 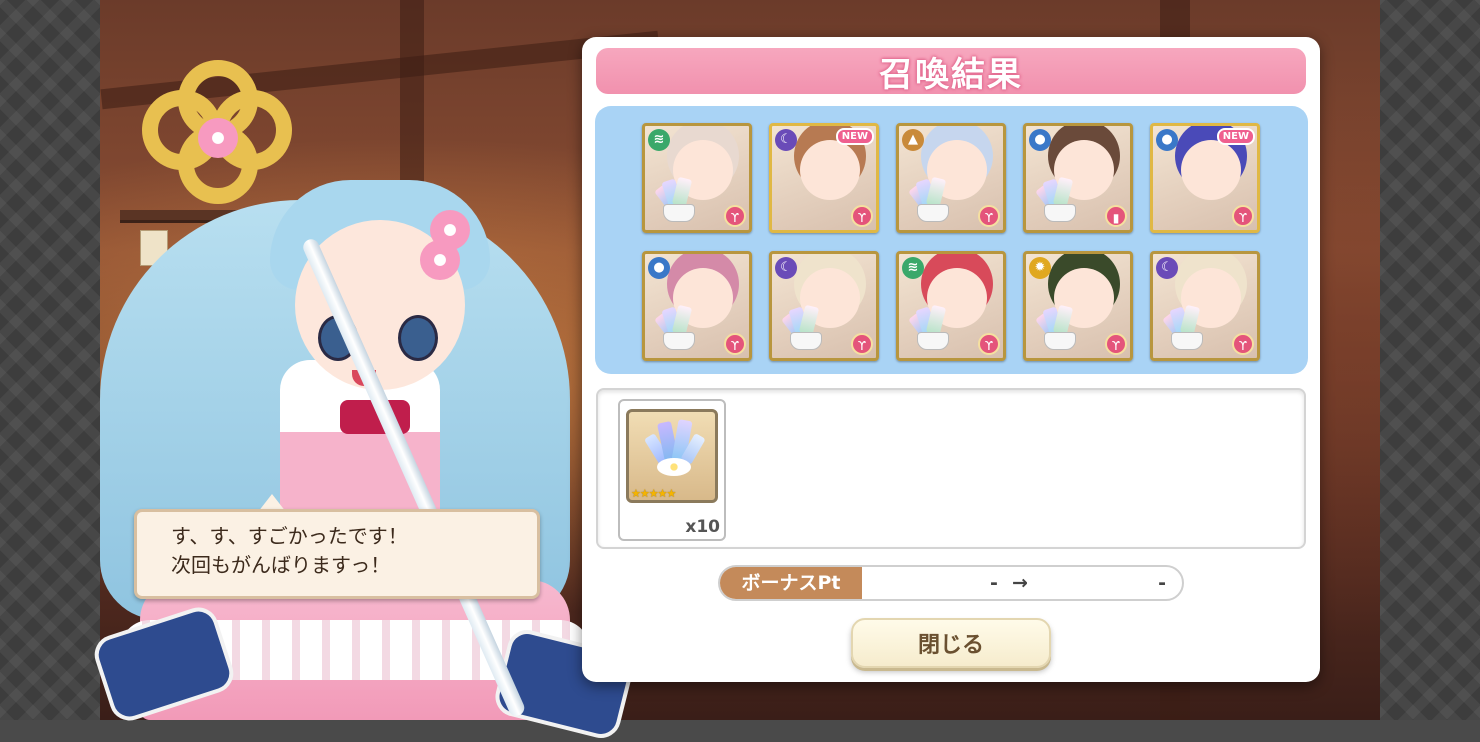 What do you see at coordinates (824, 178) in the screenshot?
I see `result-card: ☾ ϒ NEW` at bounding box center [824, 178].